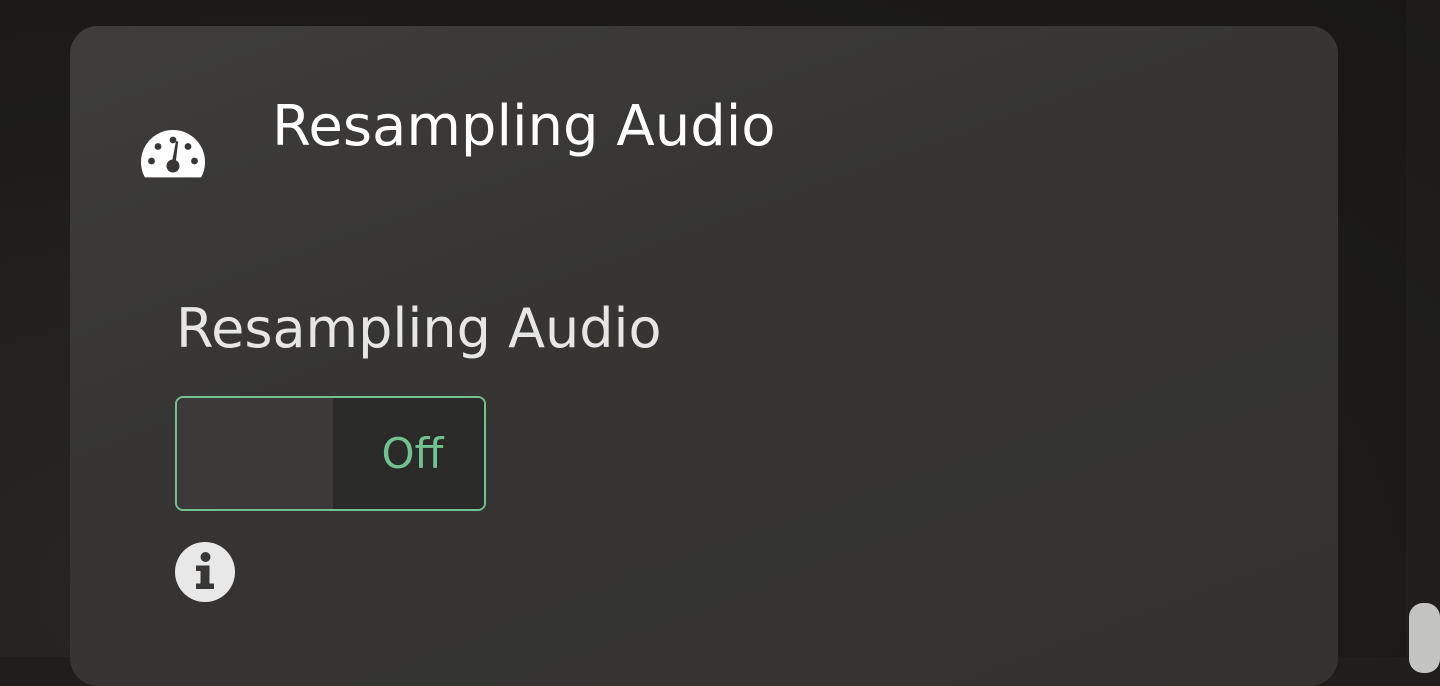 This screenshot has width=1440, height=686. Describe the element at coordinates (419, 328) in the screenshot. I see `setting-label: Resampling Audio` at that location.